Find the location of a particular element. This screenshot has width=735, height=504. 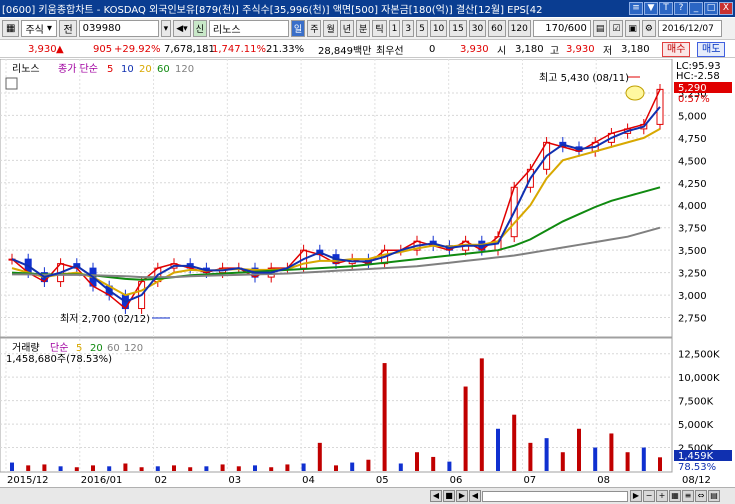

buy-button: 매수 is located at coordinates (676, 49).